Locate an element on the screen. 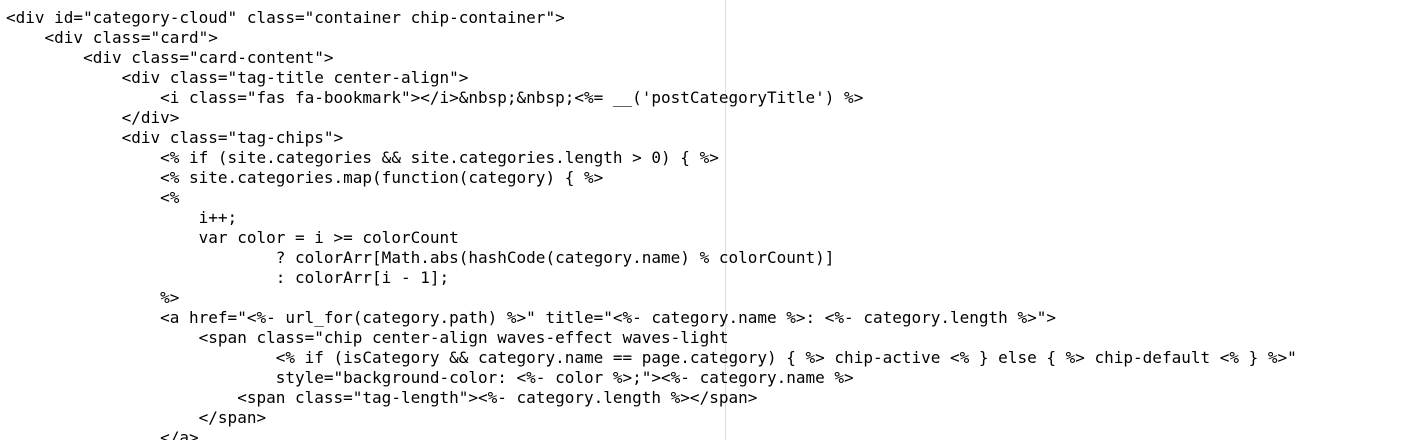 This screenshot has width=1419, height=440. code-line-text: i++; is located at coordinates (122, 217).